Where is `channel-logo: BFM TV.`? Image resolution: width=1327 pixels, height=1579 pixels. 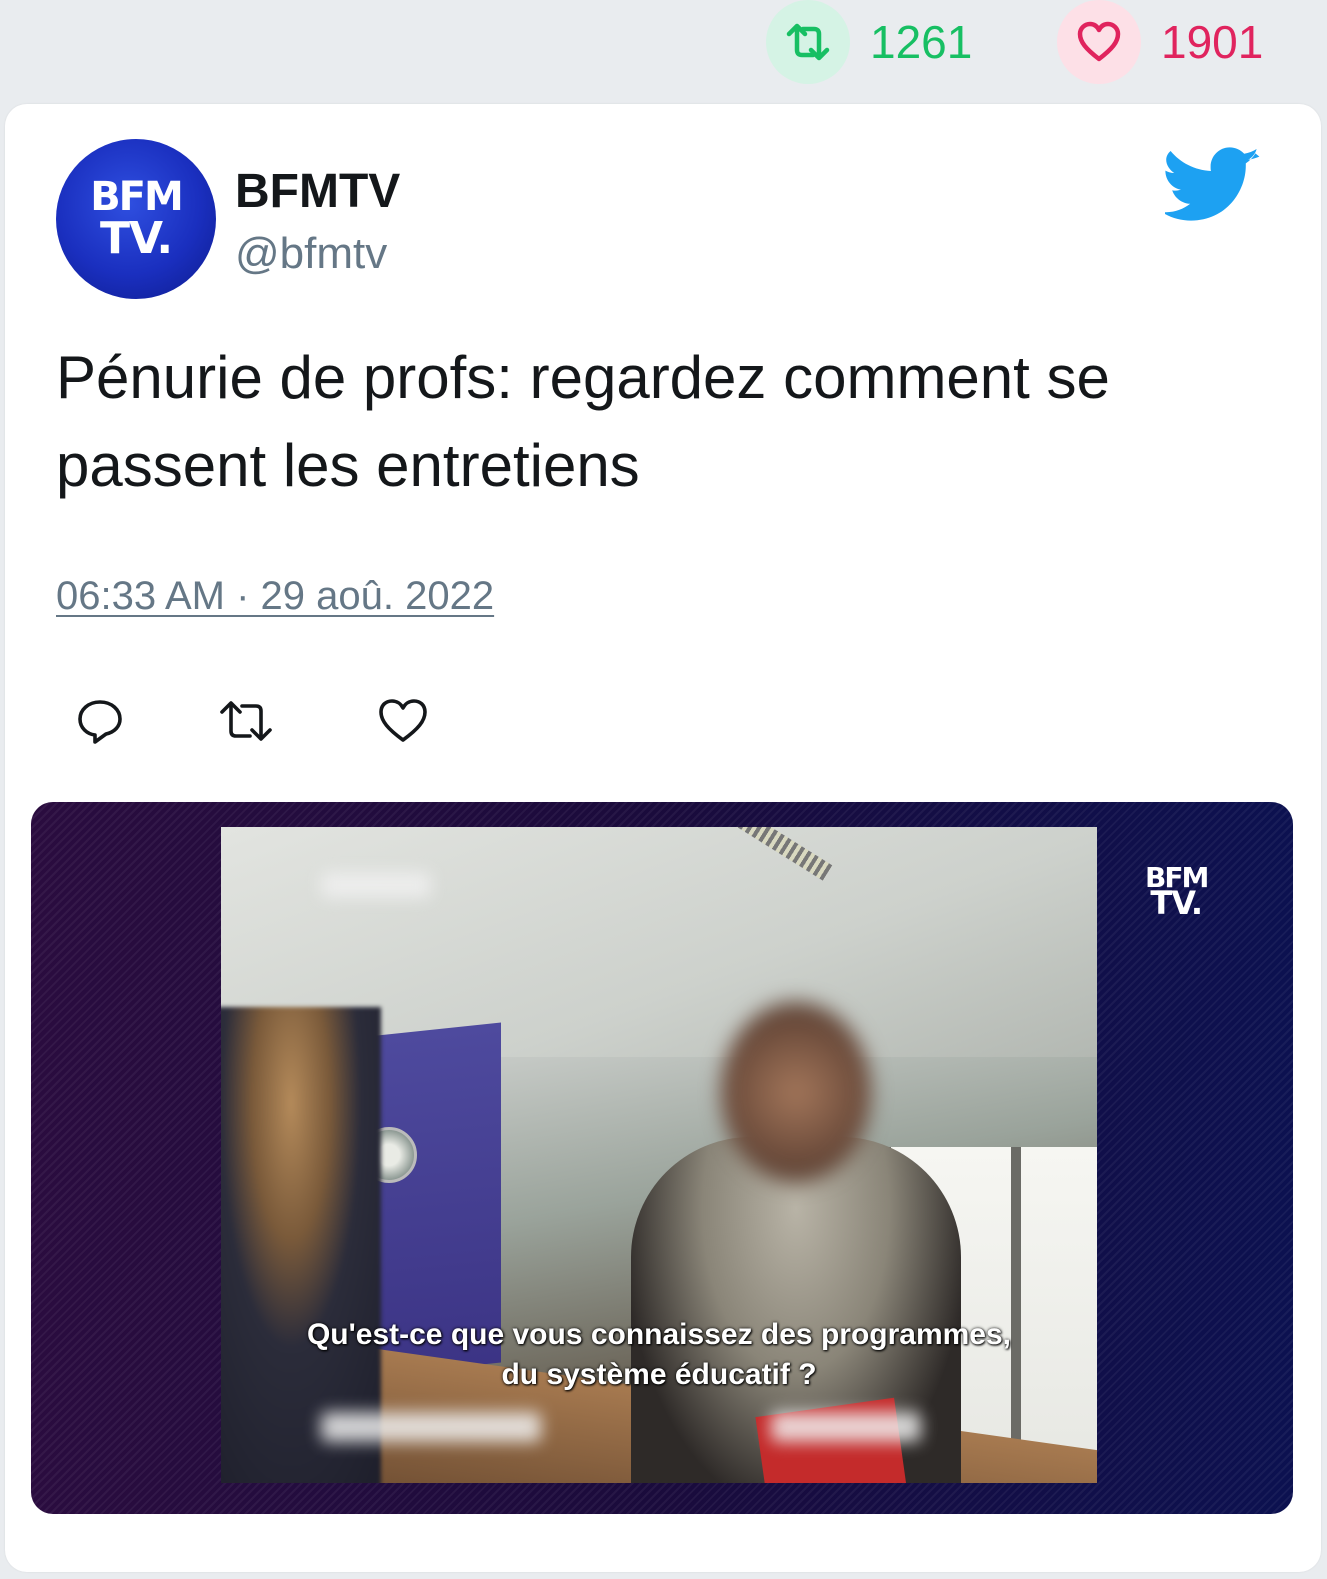 channel-logo: BFM TV. is located at coordinates (1177, 893).